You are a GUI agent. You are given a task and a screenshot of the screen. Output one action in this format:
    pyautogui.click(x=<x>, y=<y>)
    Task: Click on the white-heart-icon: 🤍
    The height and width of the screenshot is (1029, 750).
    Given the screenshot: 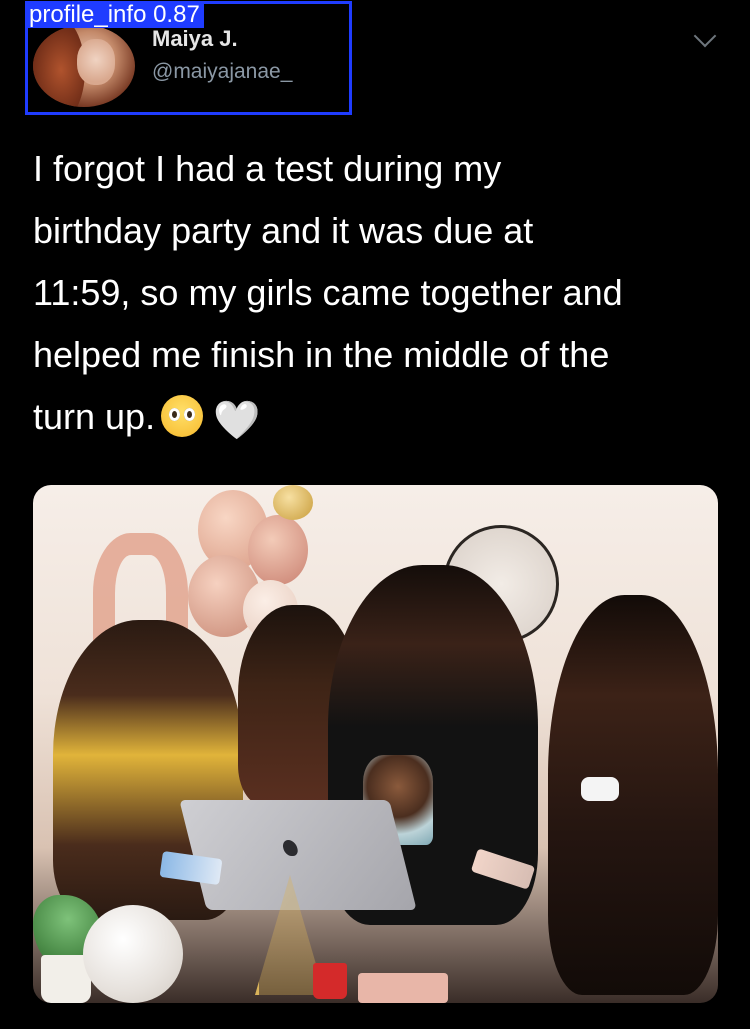 What is the action you would take?
    pyautogui.click(x=237, y=421)
    